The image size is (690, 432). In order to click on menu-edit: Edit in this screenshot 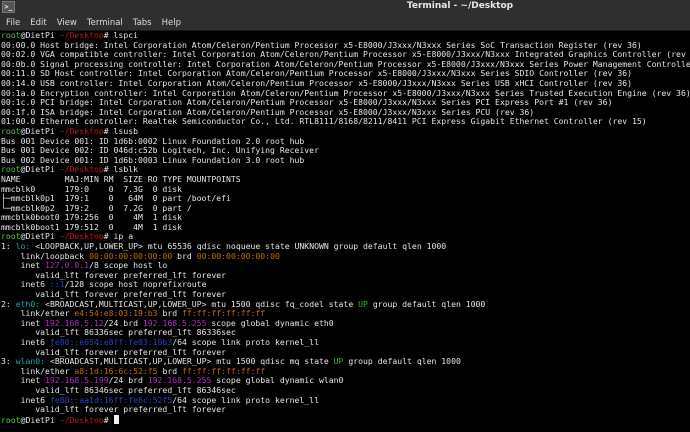, I will do `click(39, 23)`.